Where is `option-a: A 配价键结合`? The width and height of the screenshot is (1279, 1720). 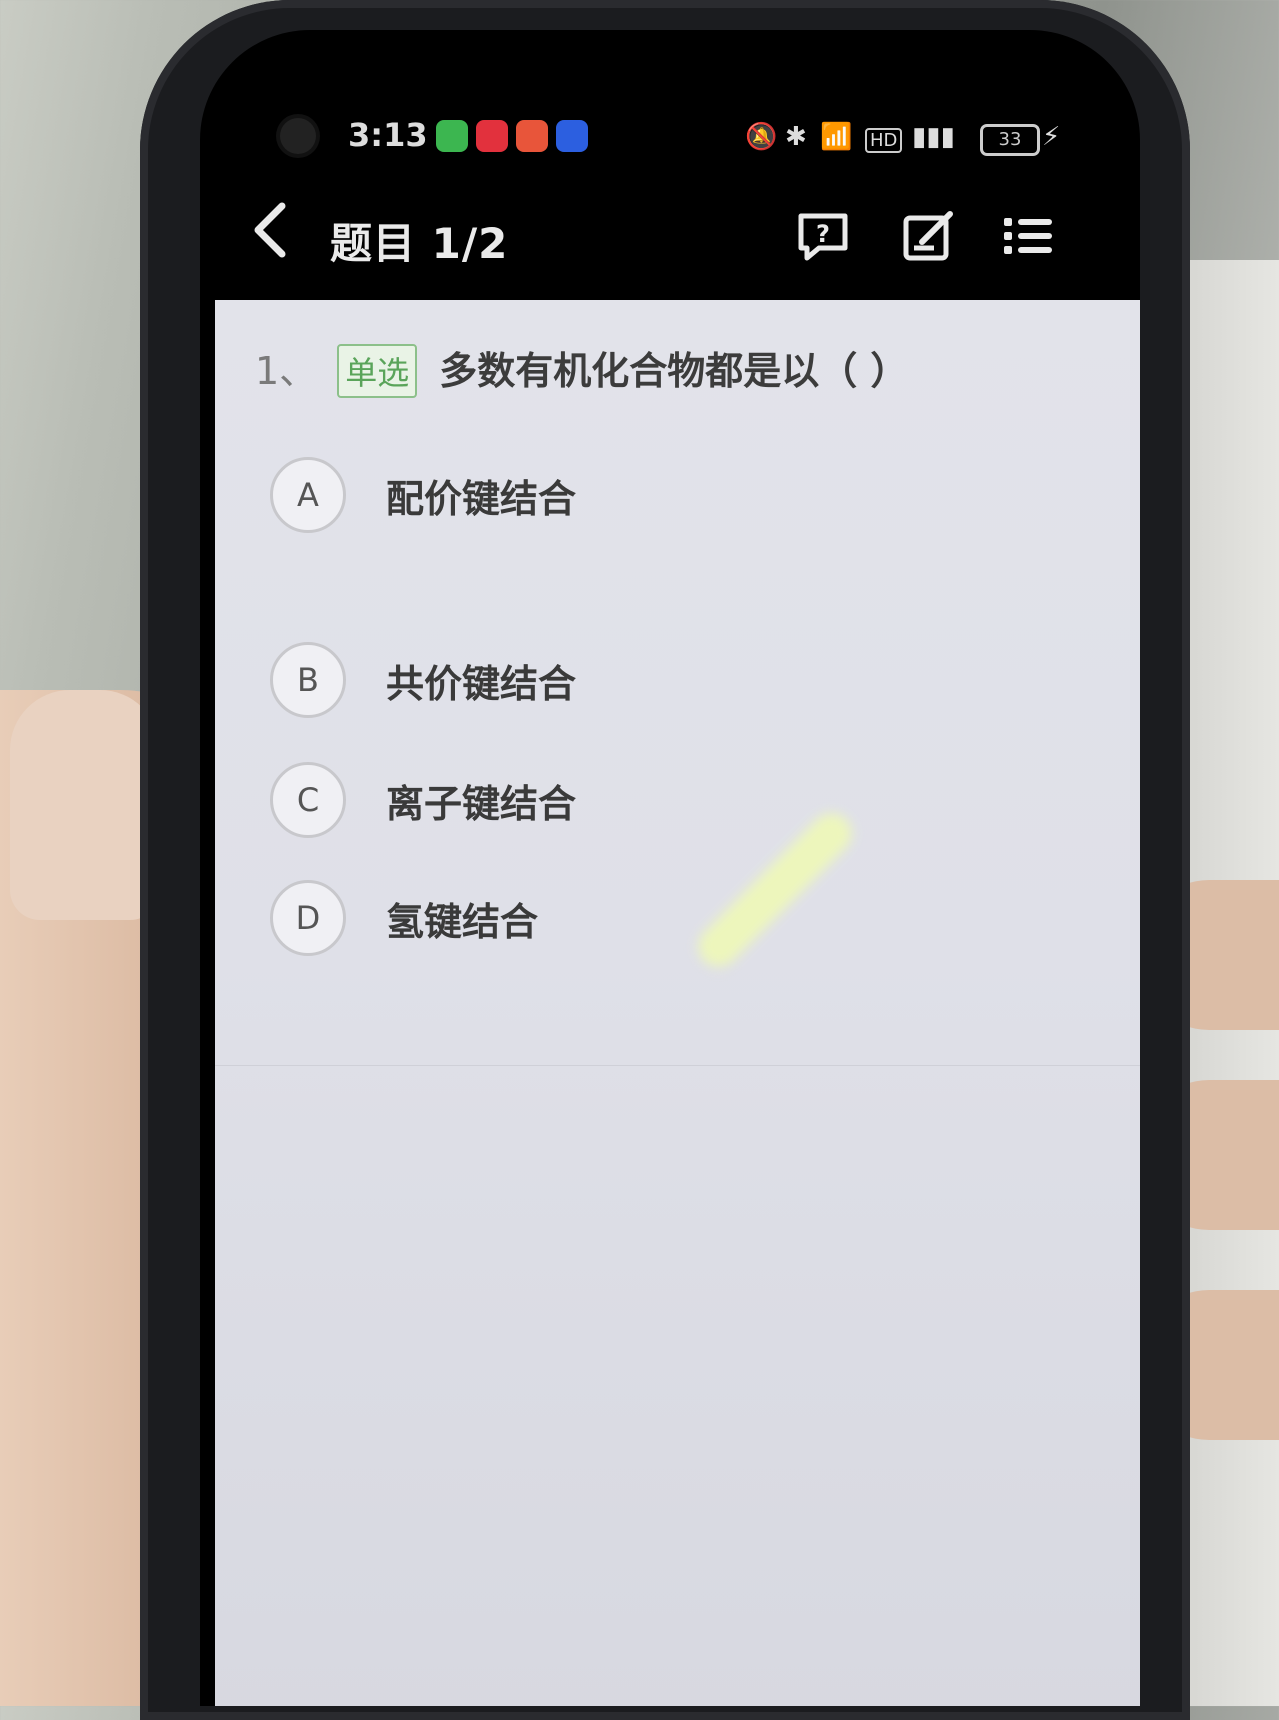 option-a: A 配价键结合 is located at coordinates (423, 495).